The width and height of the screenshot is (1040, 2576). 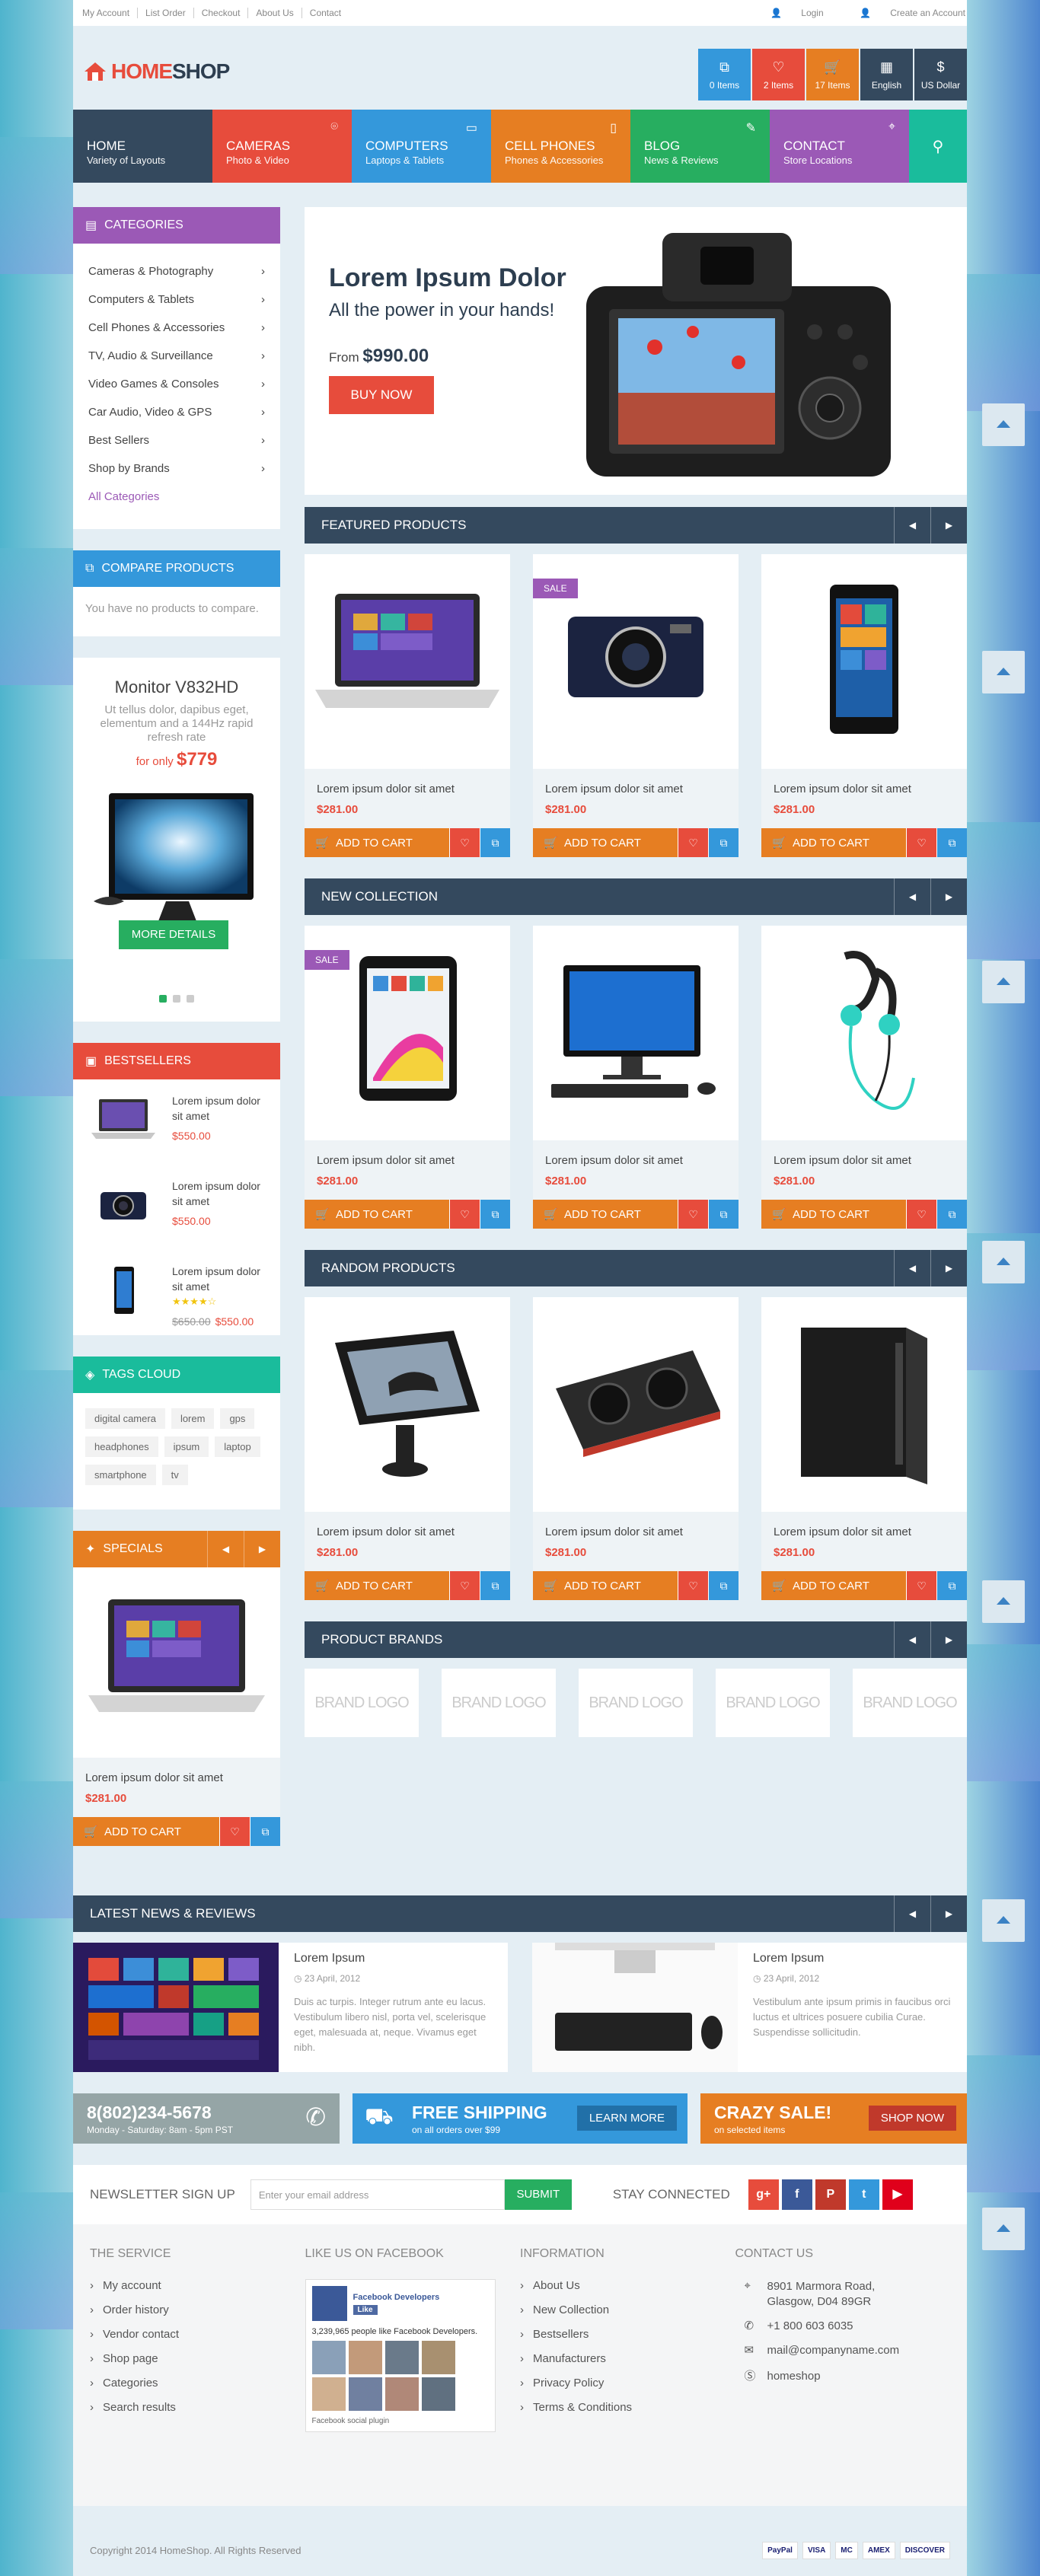 I want to click on pinterest-icon: P, so click(x=830, y=2194).